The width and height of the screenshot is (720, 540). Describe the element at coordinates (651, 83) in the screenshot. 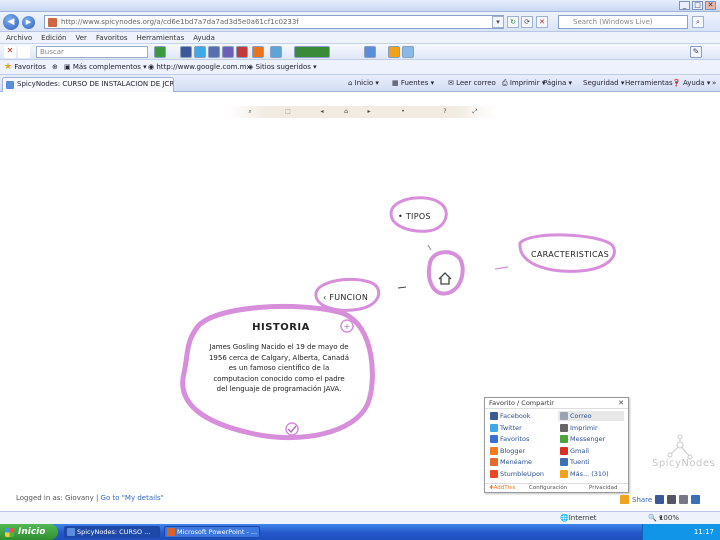

I see `cmd-herramientas: Herramientas ▾` at that location.